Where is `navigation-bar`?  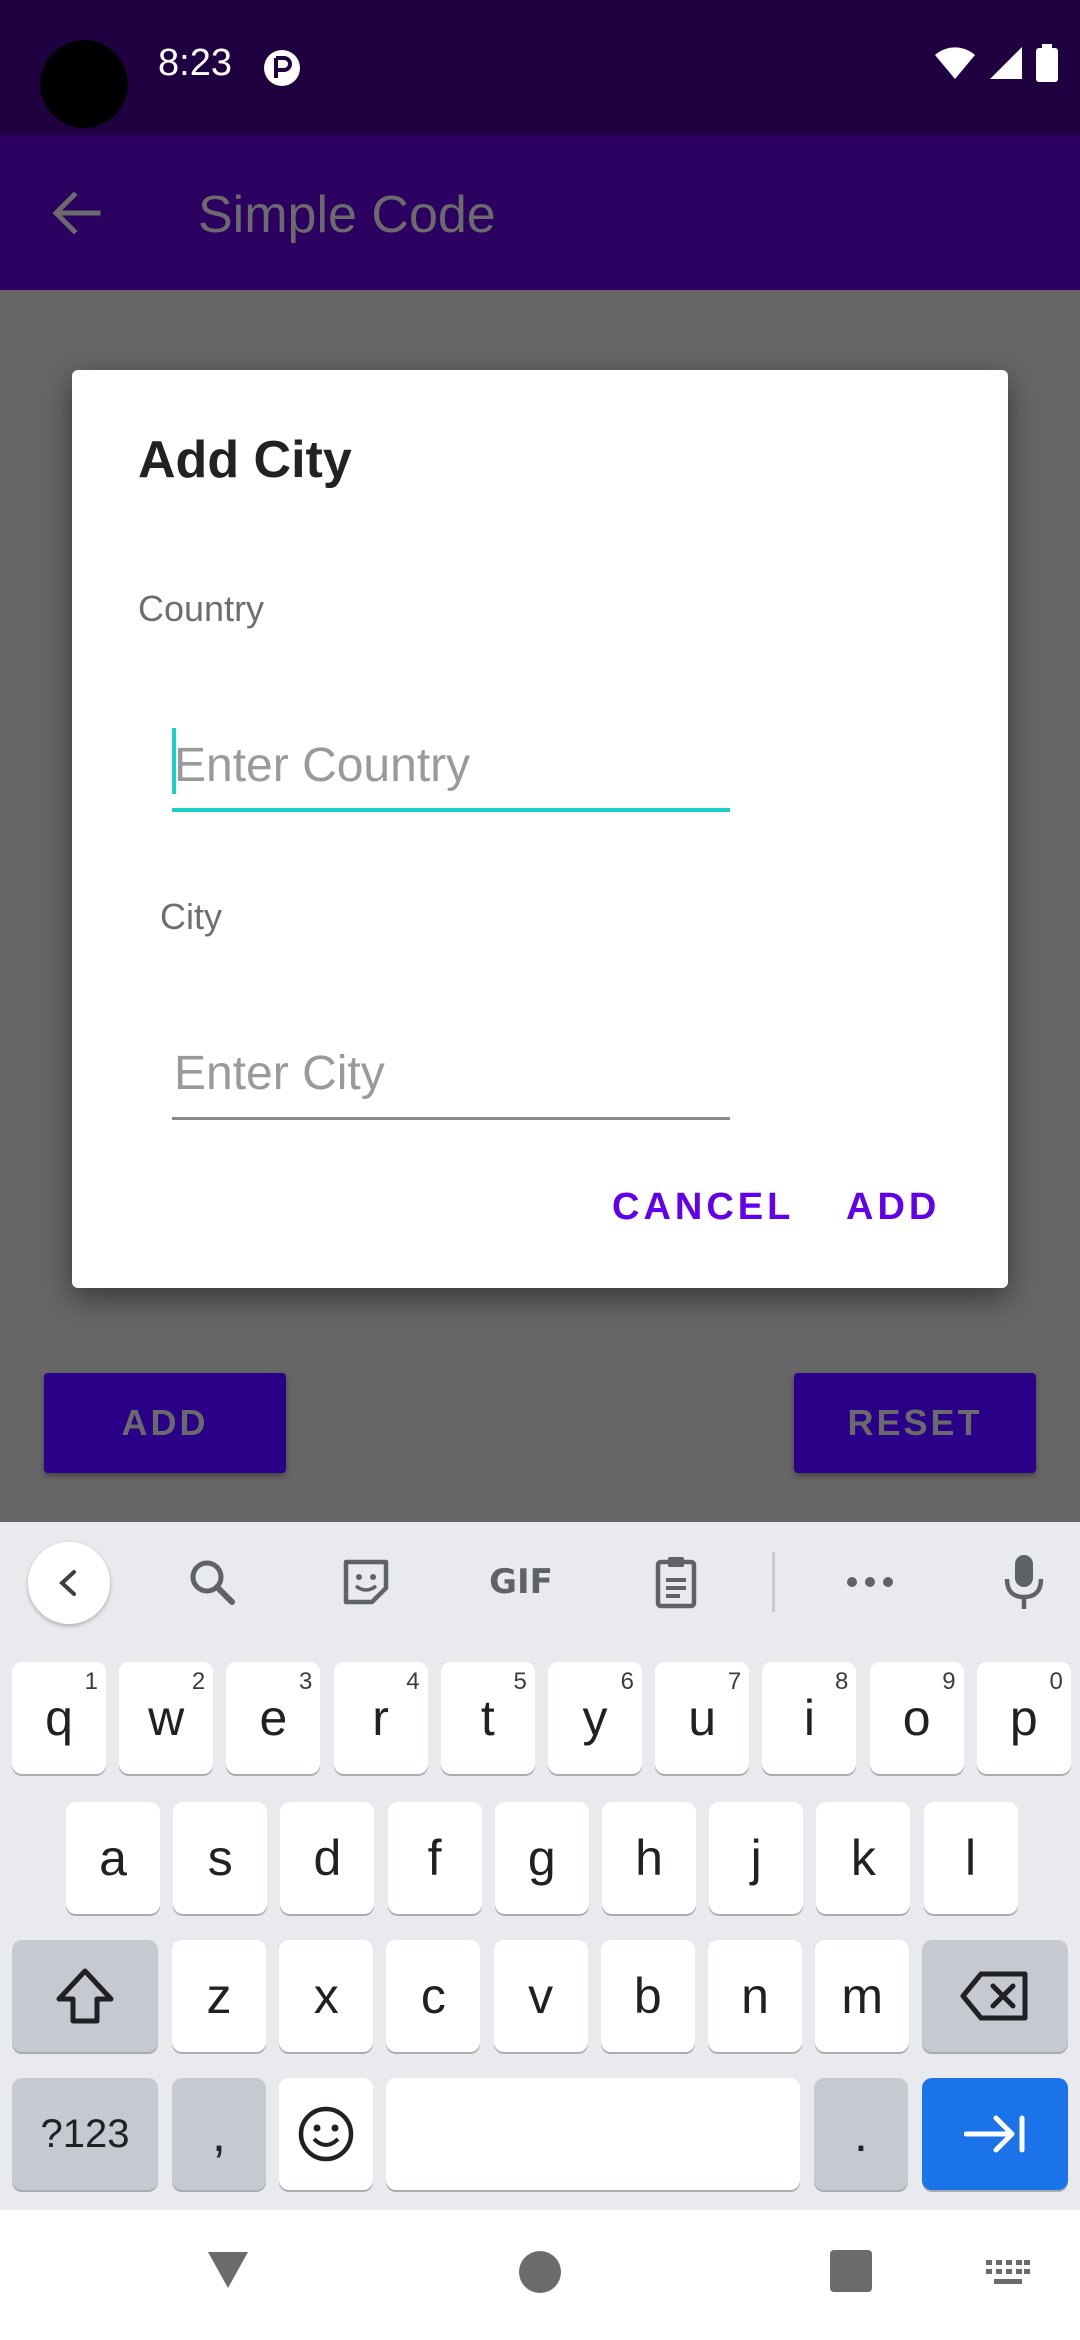
navigation-bar is located at coordinates (540, 2275).